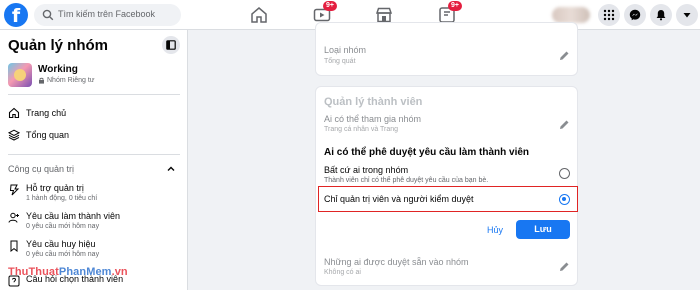 Image resolution: width=700 pixels, height=290 pixels. I want to click on messenger-icon, so click(635, 15).